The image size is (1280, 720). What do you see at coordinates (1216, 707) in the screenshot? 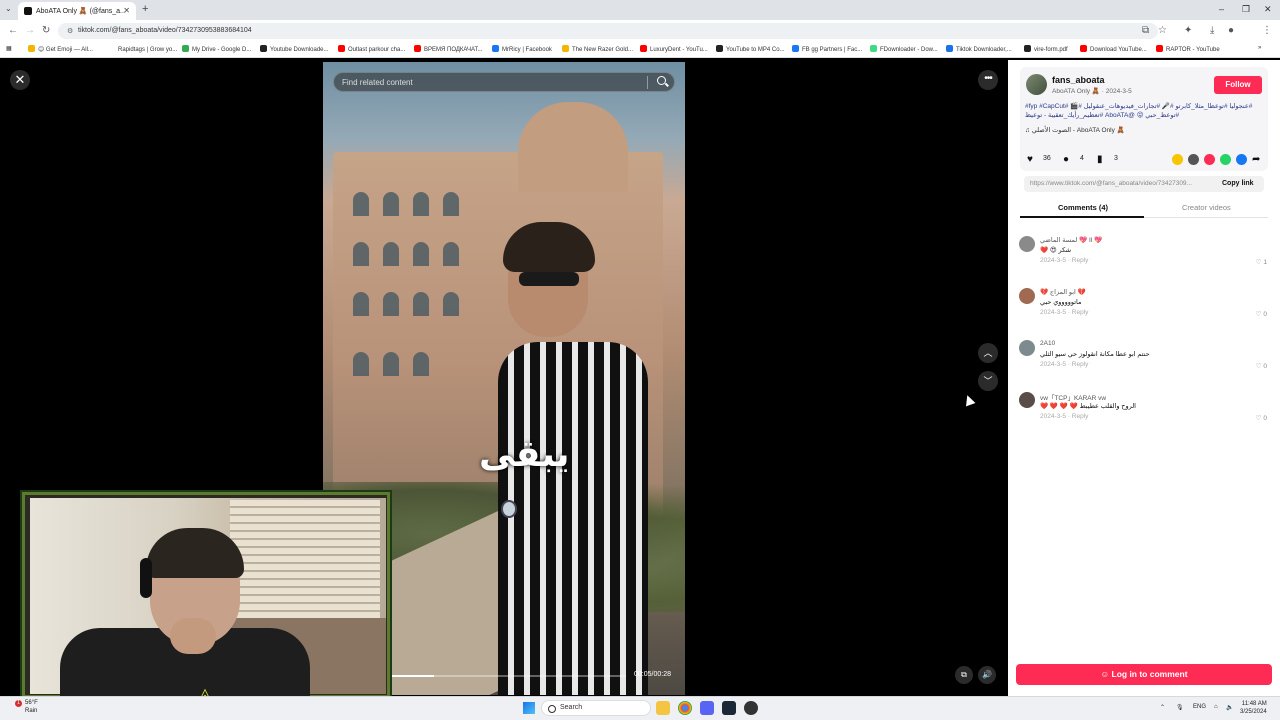
I see `network-icon: ⌂` at bounding box center [1216, 707].